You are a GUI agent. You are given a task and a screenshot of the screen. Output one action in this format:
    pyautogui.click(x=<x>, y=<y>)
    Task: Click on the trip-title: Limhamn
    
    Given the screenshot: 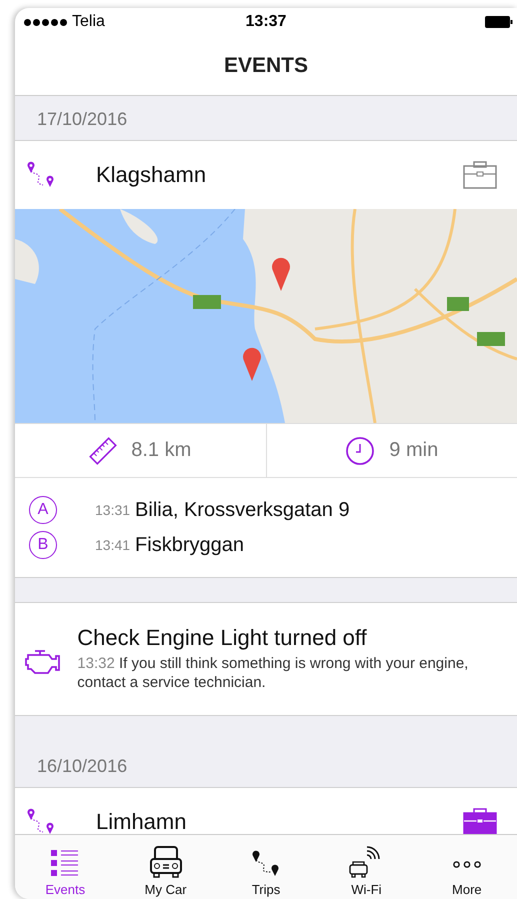 What is the action you would take?
    pyautogui.click(x=142, y=821)
    